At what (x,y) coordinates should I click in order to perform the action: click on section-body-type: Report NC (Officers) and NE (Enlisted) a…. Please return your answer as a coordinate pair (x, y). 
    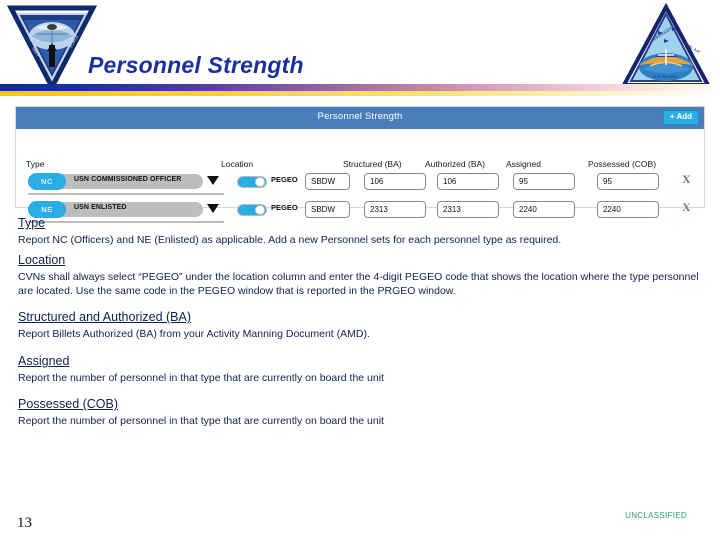
    Looking at the image, I should click on (290, 240).